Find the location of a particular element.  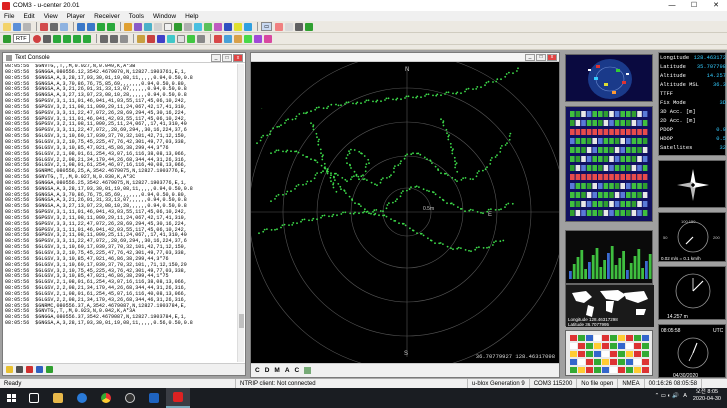

skip-icon is located at coordinates (86, 38).